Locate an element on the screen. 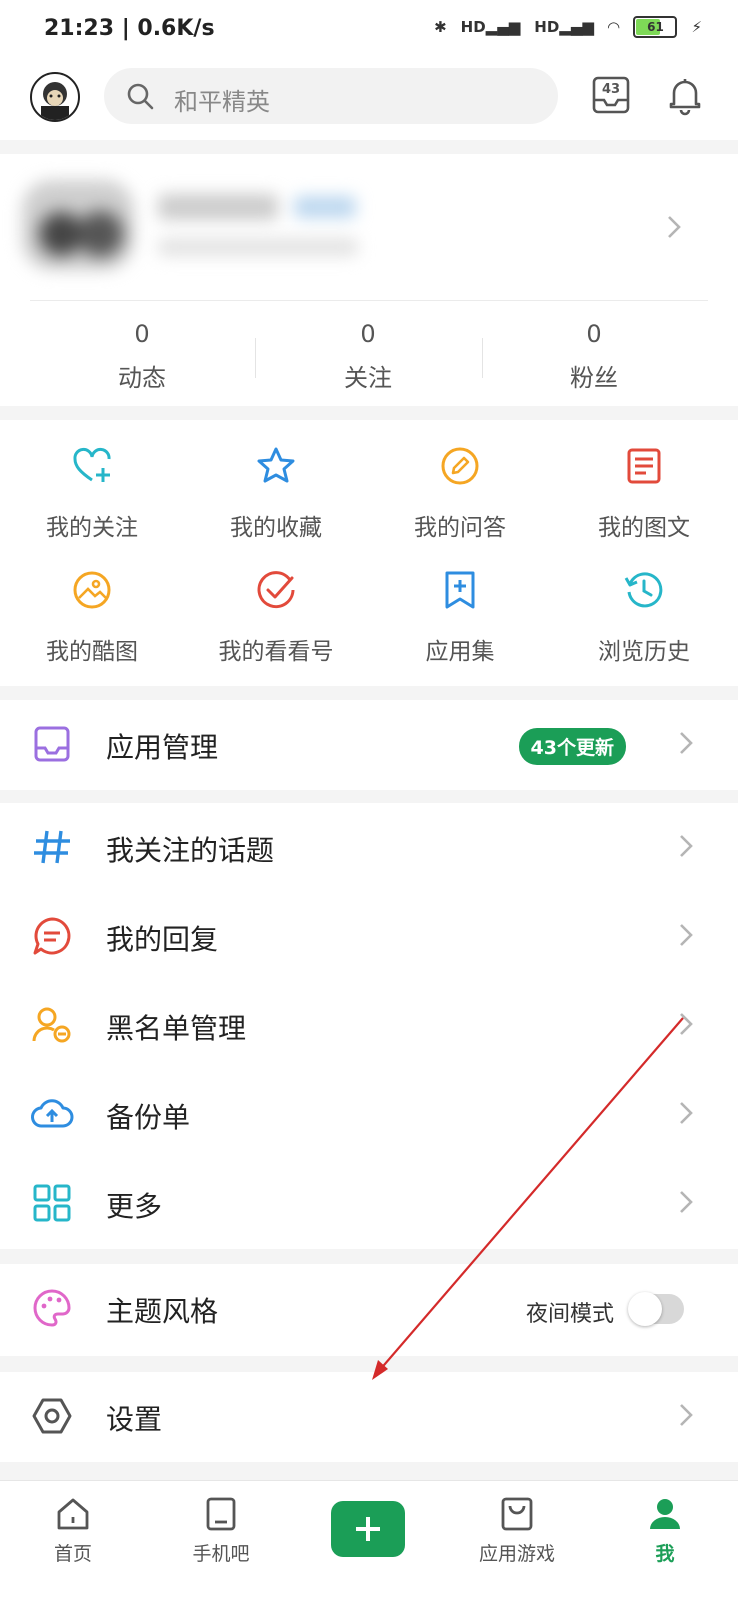  profile-header is located at coordinates (369, 227).